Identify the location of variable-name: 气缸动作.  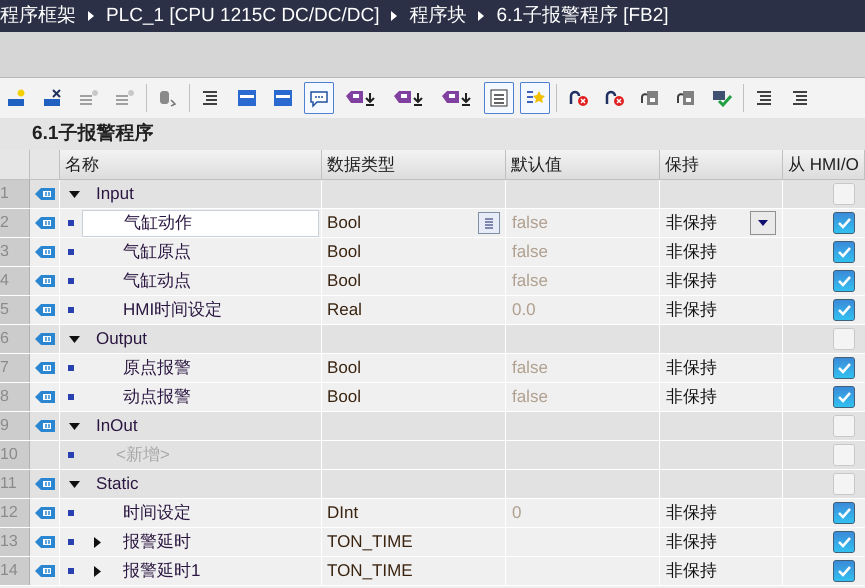
(200, 223).